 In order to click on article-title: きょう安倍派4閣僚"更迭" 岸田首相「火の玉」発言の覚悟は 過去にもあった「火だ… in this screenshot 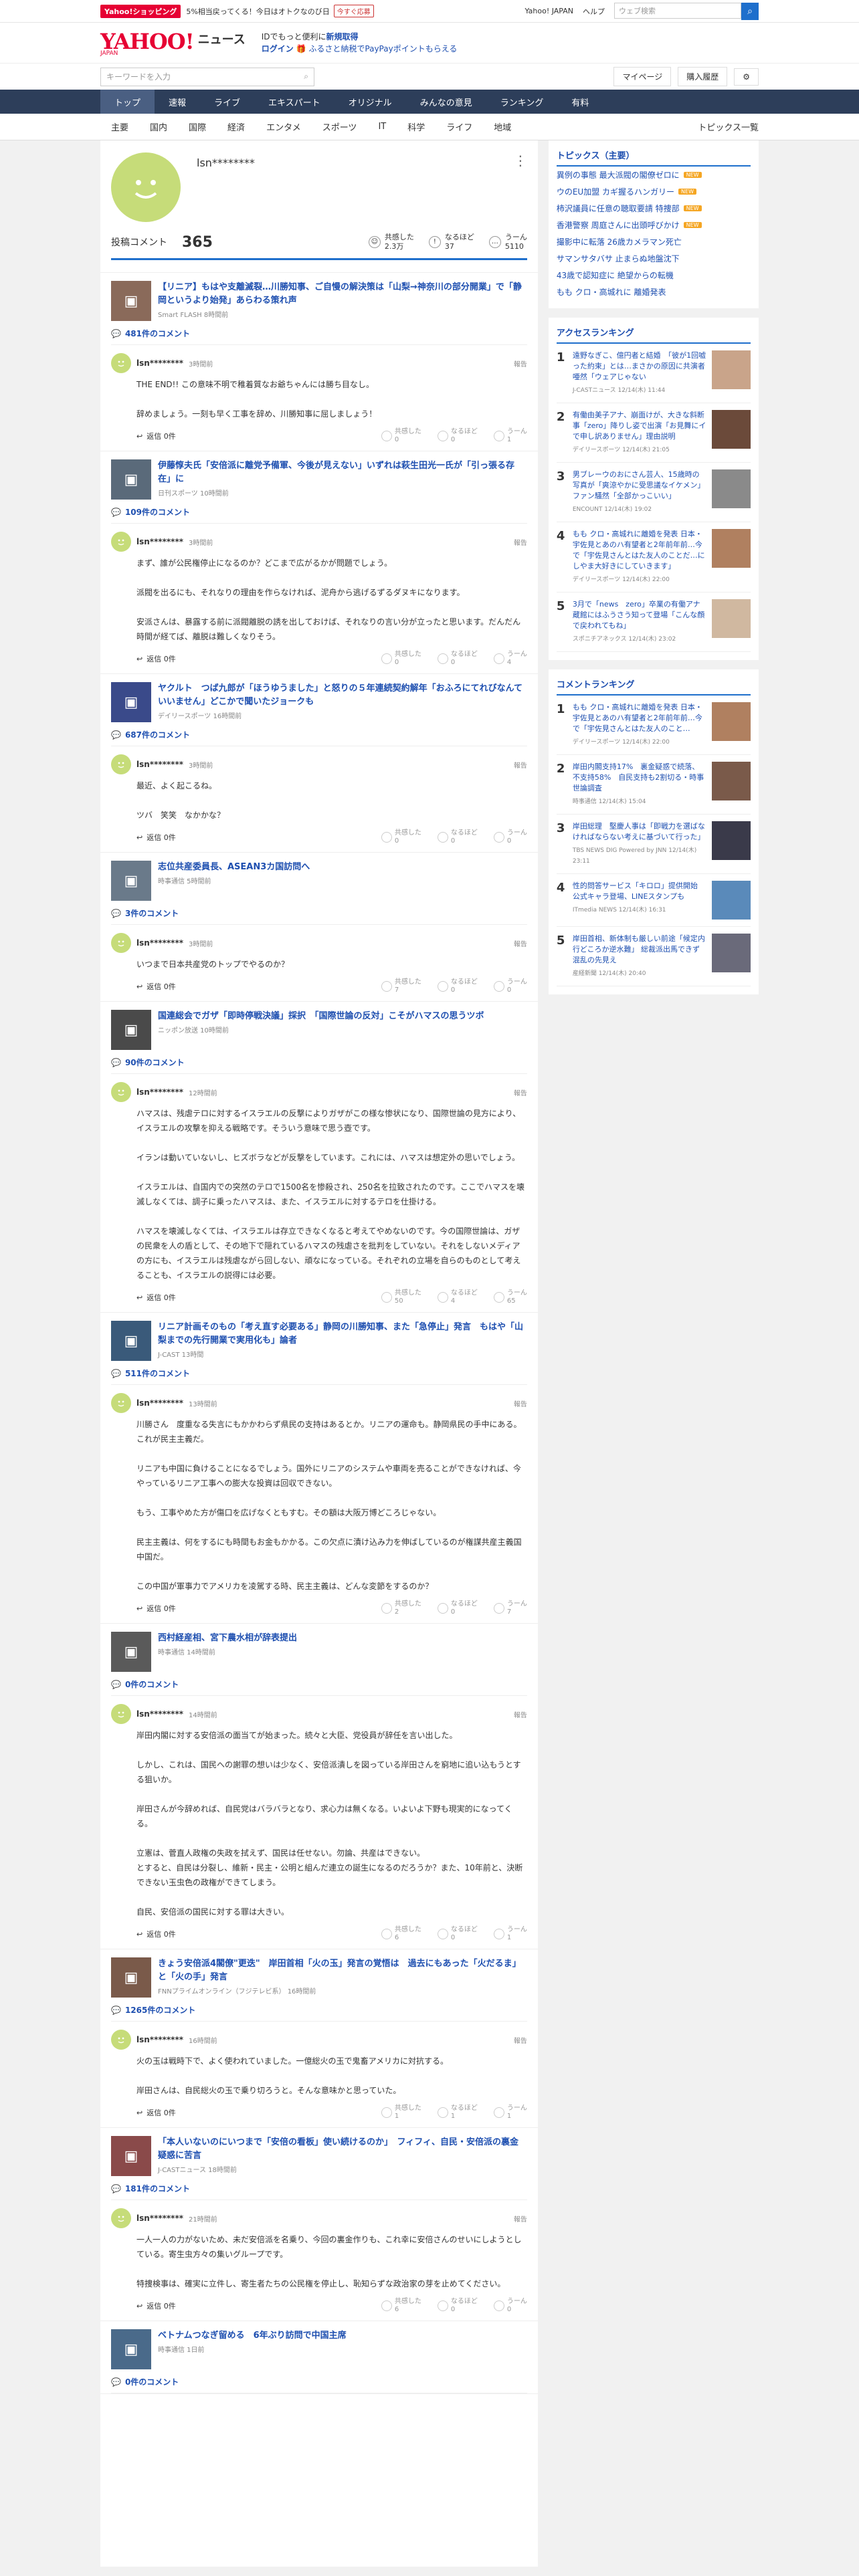, I will do `click(342, 1970)`.